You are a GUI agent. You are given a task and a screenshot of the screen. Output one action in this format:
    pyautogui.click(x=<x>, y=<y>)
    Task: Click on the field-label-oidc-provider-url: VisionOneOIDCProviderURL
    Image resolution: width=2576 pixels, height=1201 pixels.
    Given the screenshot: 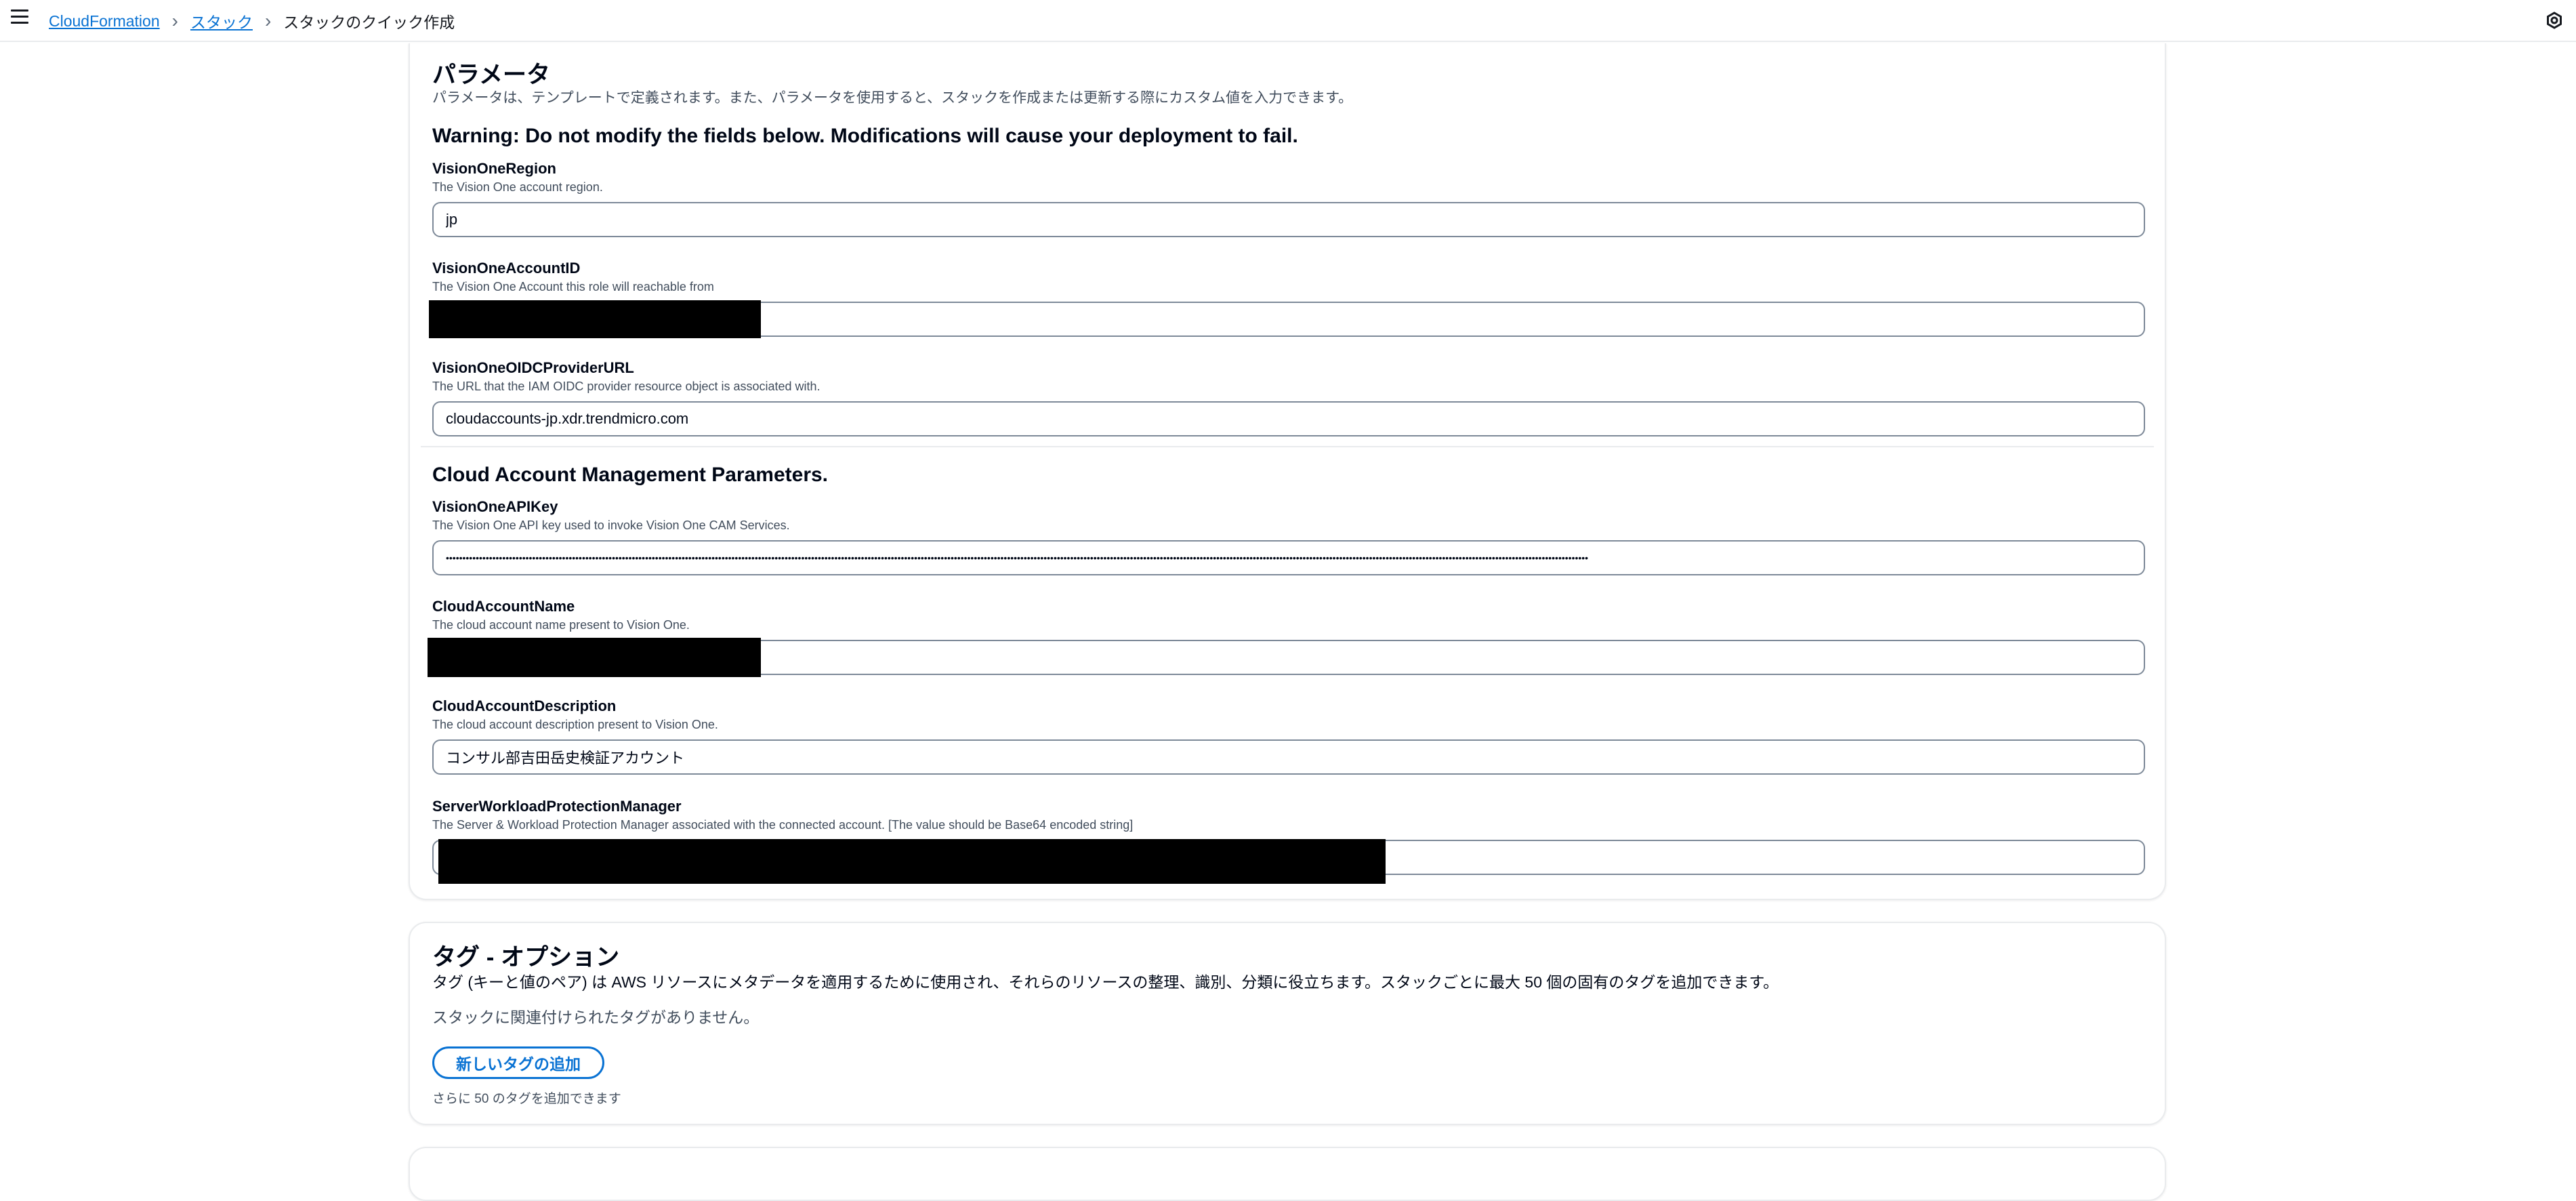 What is the action you would take?
    pyautogui.click(x=533, y=367)
    